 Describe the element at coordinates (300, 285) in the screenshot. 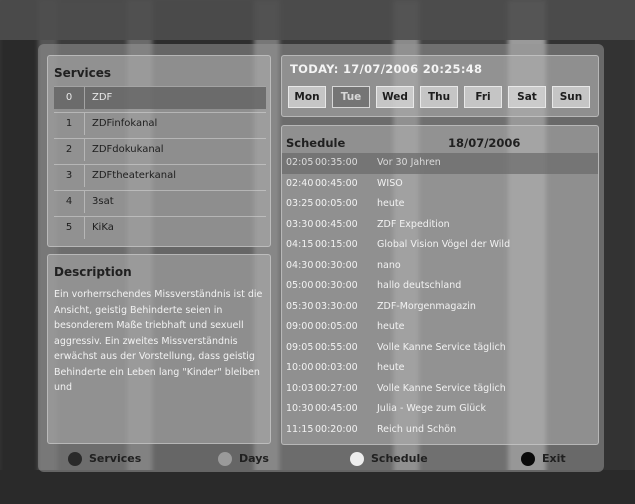

I see `schedule-start-time: 05:00` at that location.